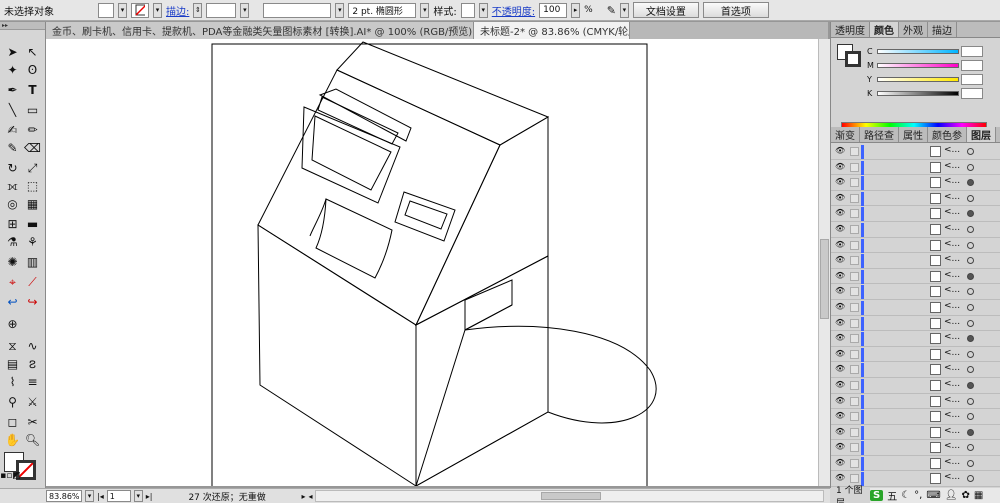 The width and height of the screenshot is (1000, 503). Describe the element at coordinates (918, 51) in the screenshot. I see `channel-c-slider` at that location.